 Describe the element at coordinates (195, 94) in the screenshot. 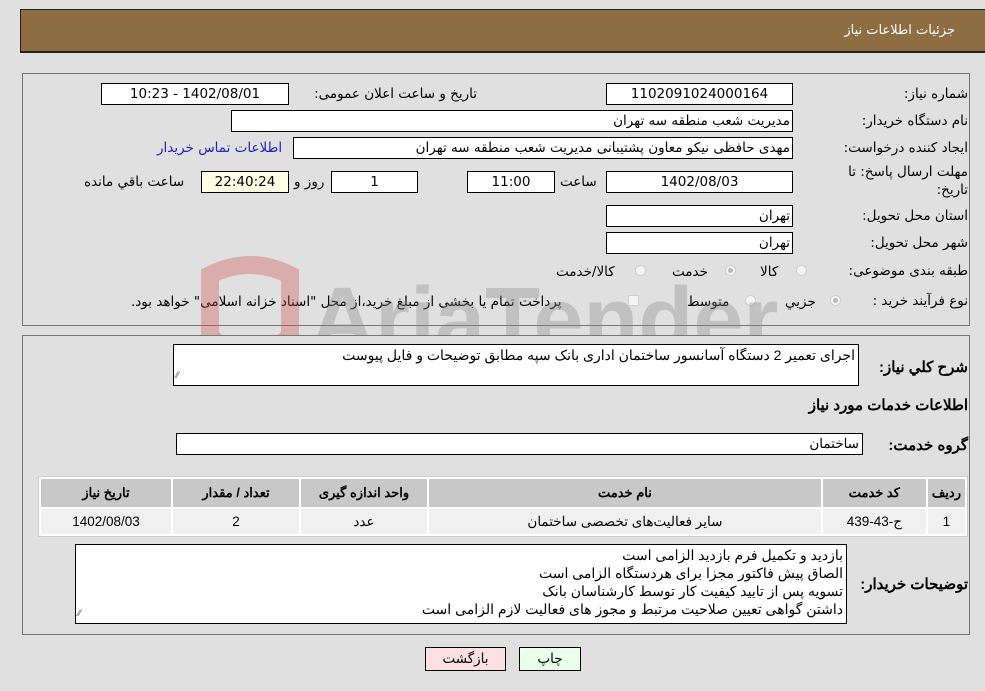

I see `announce-datetime-field: 1402/08/01 - 10:23` at that location.